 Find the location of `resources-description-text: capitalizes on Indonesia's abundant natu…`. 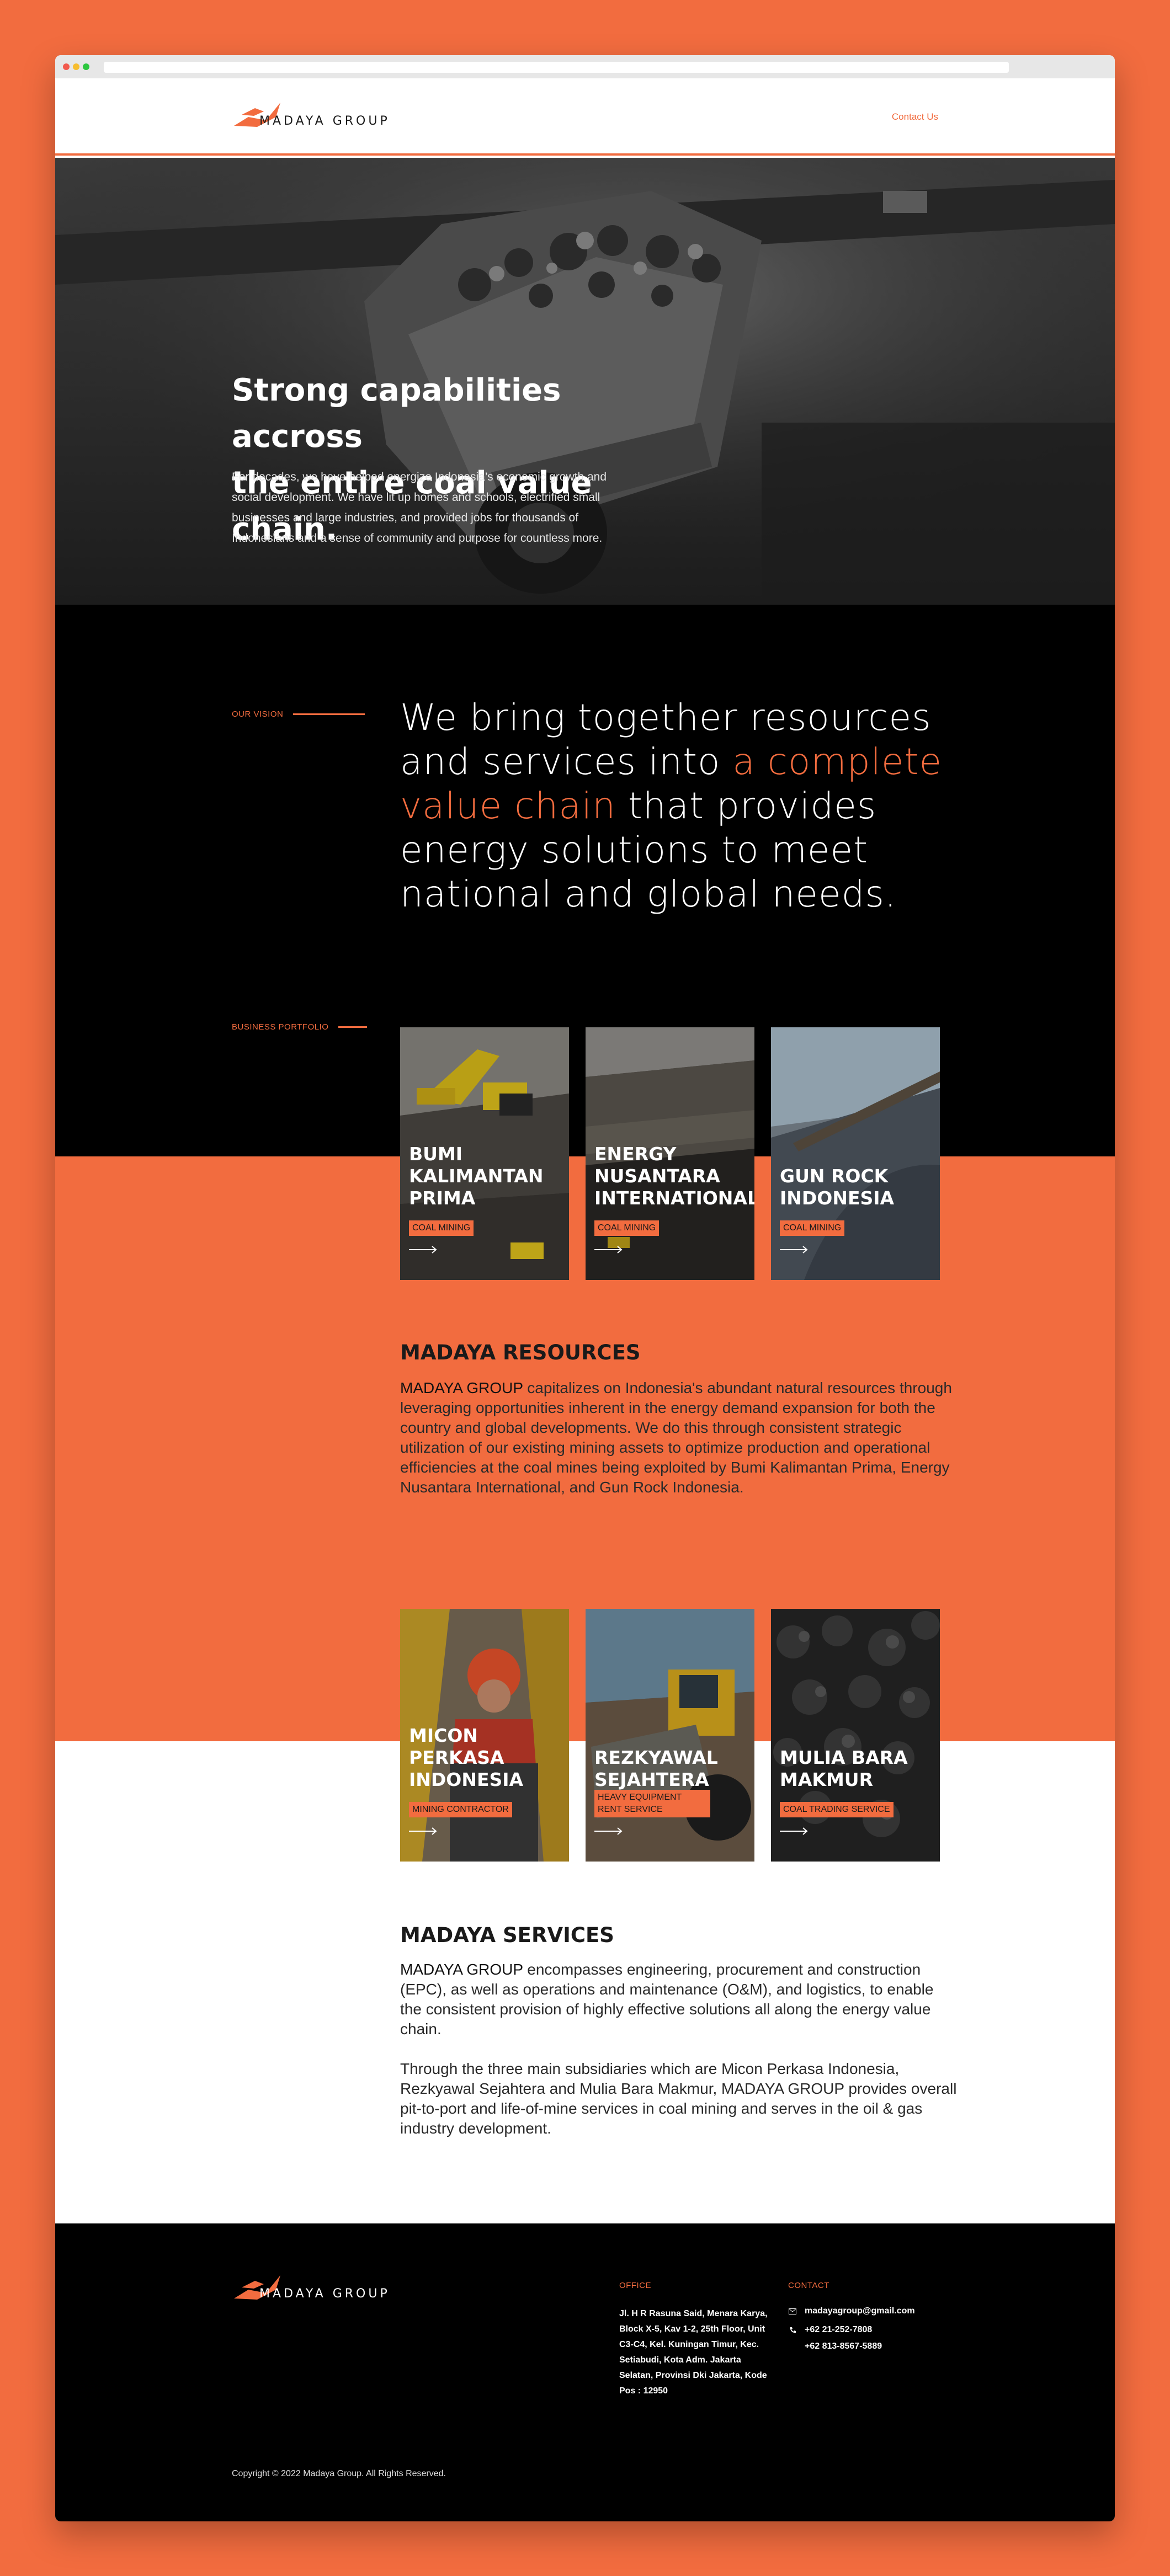

resources-description-text: capitalizes on Indonesia's abundant natu… is located at coordinates (676, 1437).